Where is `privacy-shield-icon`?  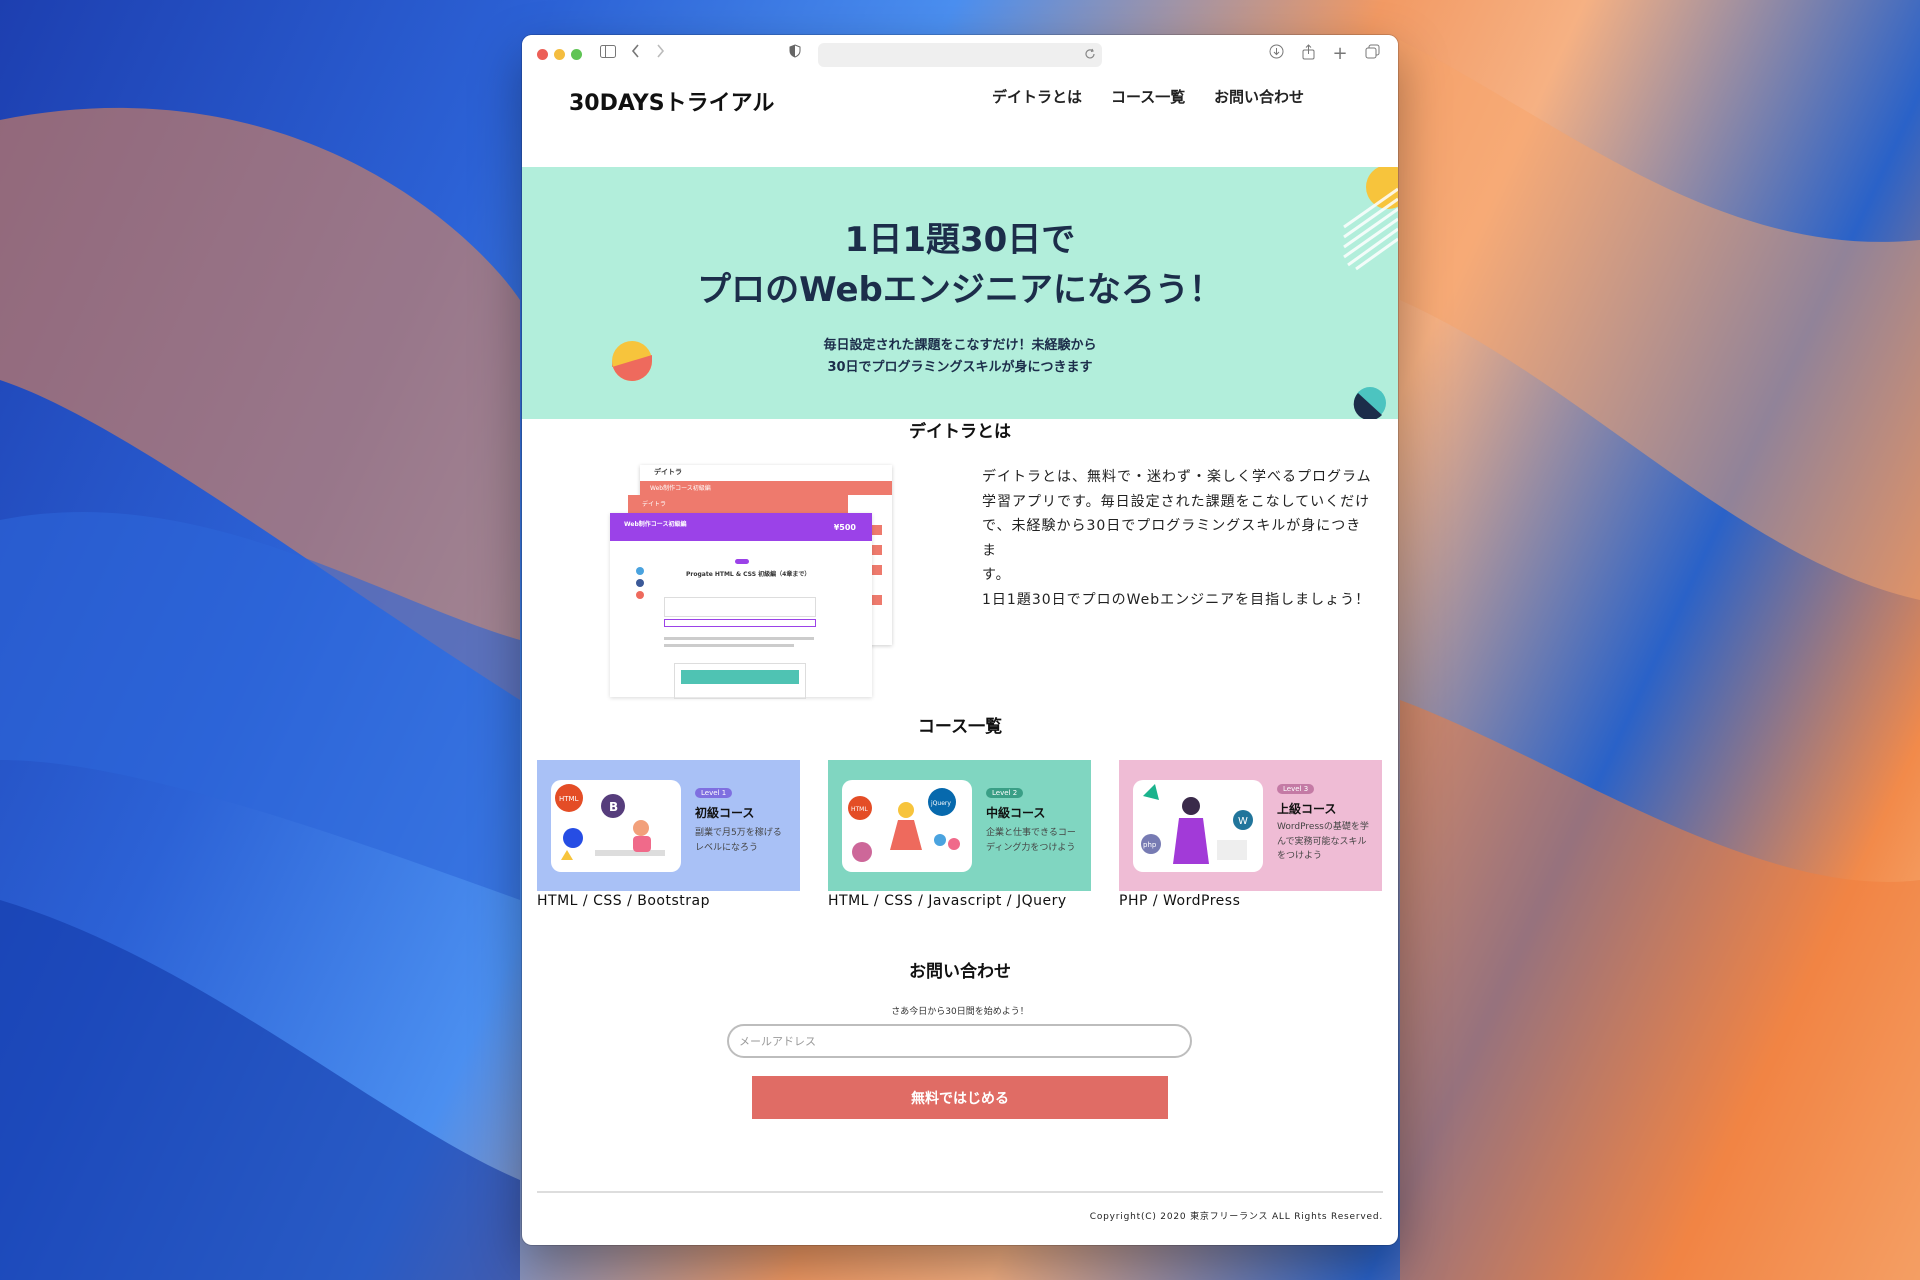 privacy-shield-icon is located at coordinates (795, 54).